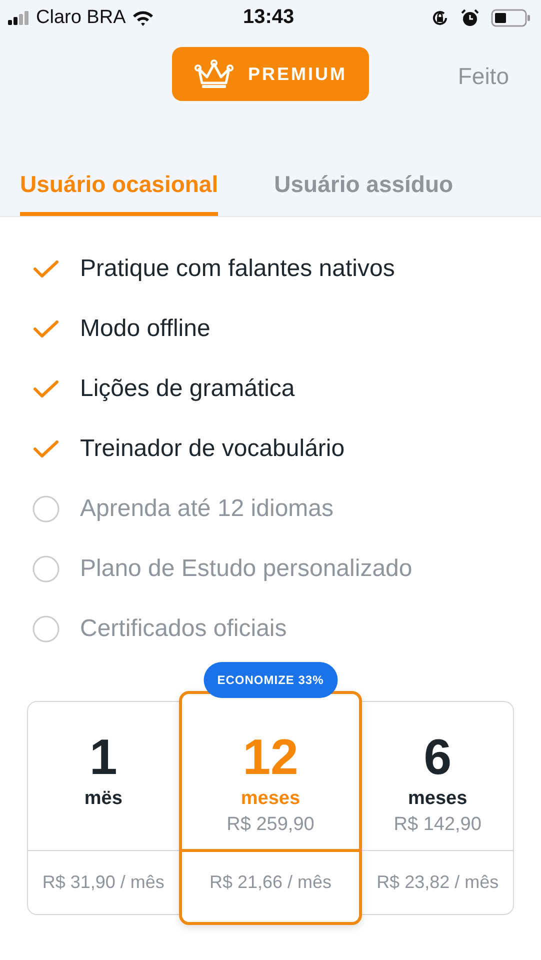 This screenshot has width=541, height=960. I want to click on monthly-price: R$ 23,82 / mês, so click(437, 882).